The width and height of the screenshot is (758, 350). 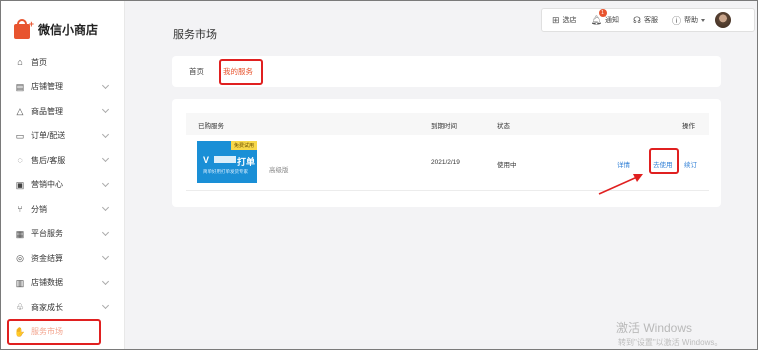 I want to click on column-header: 操作, so click(x=688, y=126).